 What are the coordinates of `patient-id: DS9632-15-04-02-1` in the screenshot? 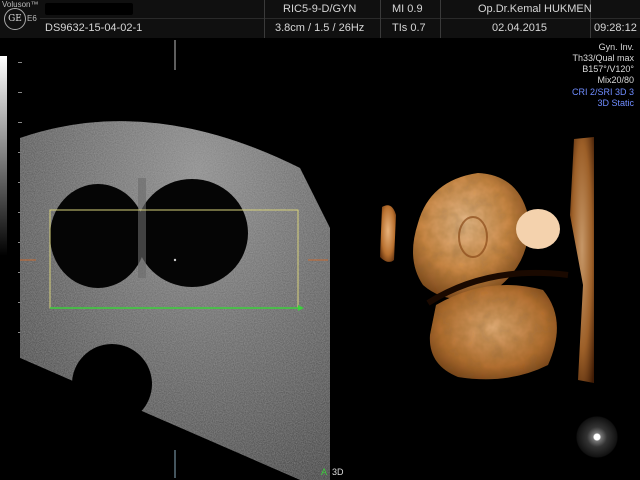 It's located at (94, 28).